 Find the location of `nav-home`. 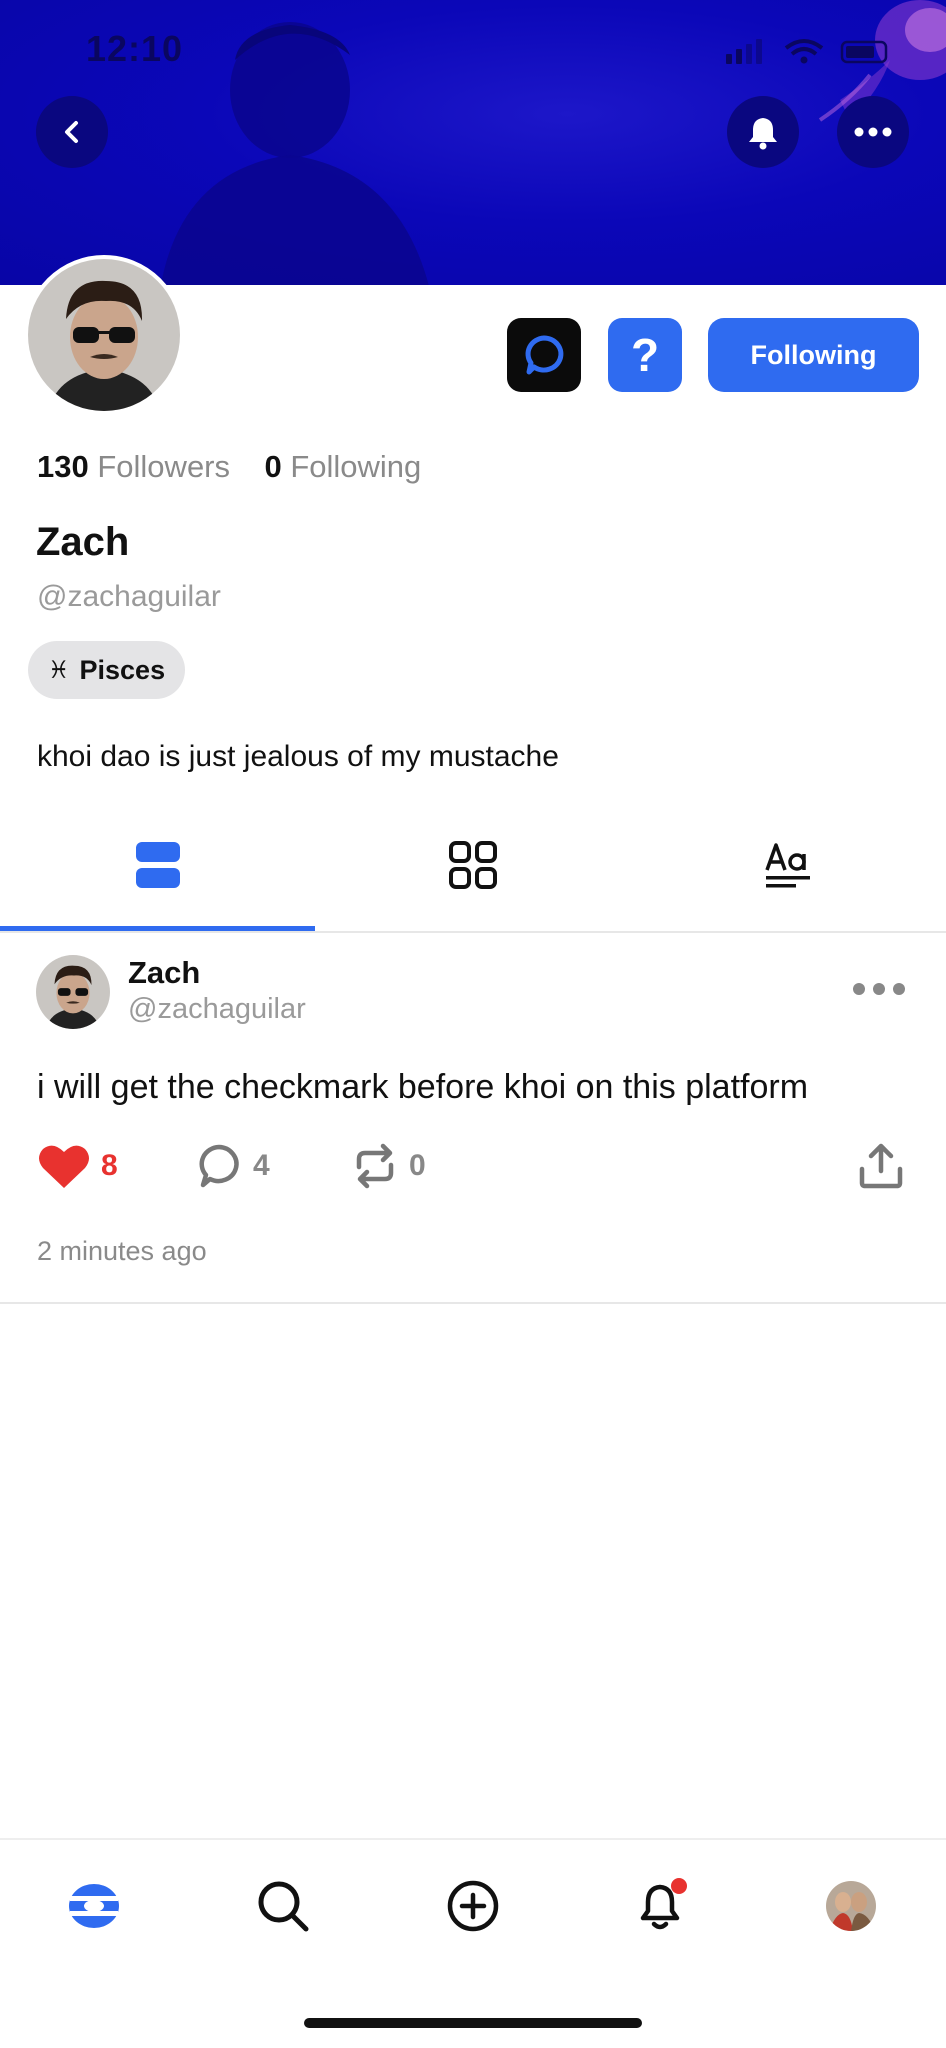

nav-home is located at coordinates (94, 1906).